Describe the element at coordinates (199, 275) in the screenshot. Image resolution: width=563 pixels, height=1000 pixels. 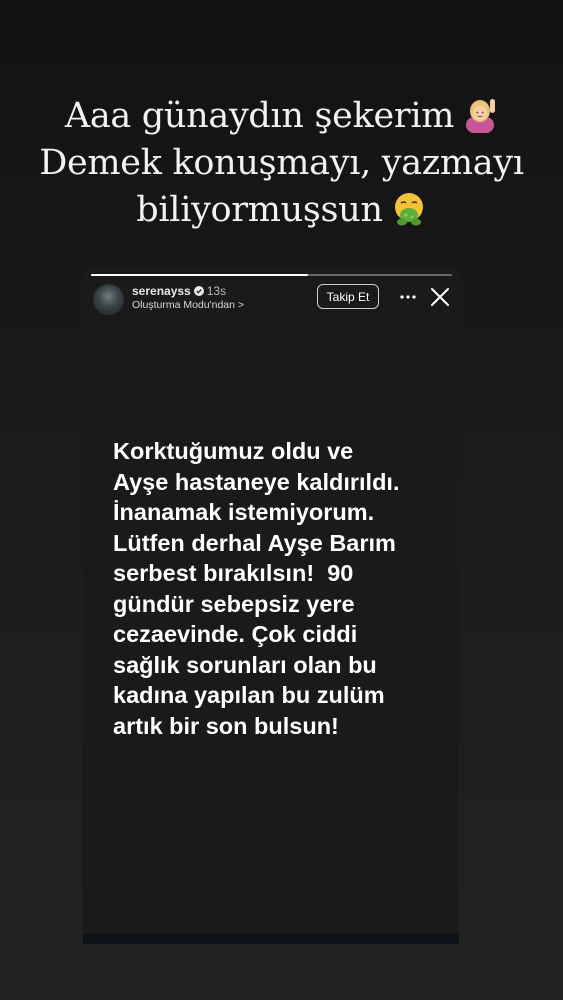
I see `story-progress-fill` at that location.